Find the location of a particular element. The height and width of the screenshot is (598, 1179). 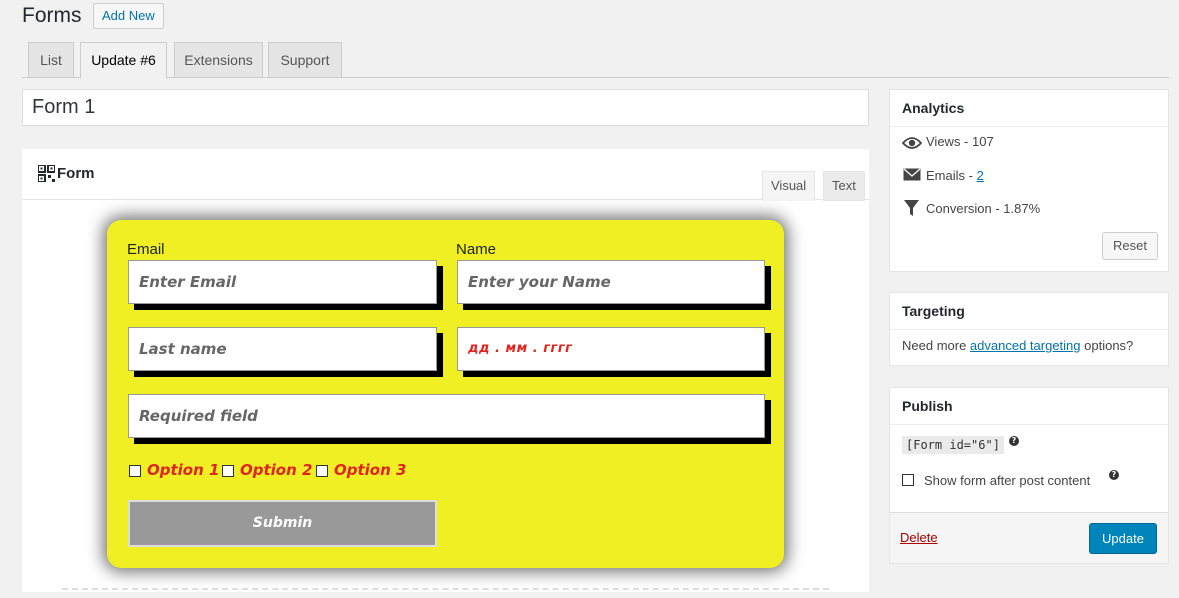

funnel-icon is located at coordinates (911, 208).